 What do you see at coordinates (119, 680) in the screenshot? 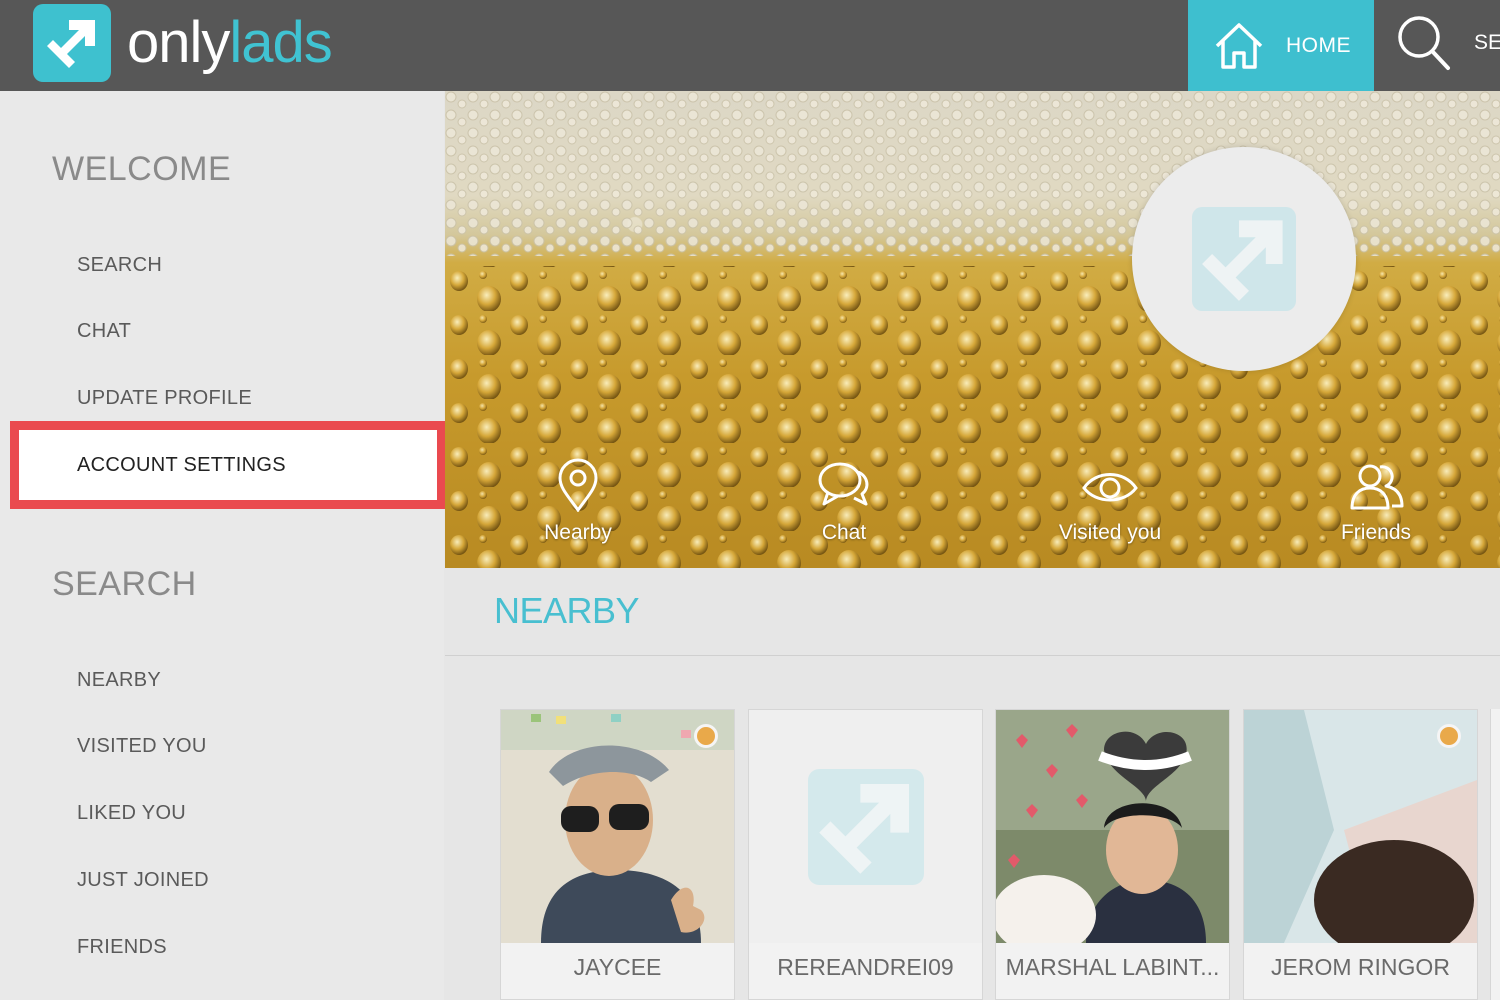
I see `sidebar-item-nearby: NEARBY` at bounding box center [119, 680].